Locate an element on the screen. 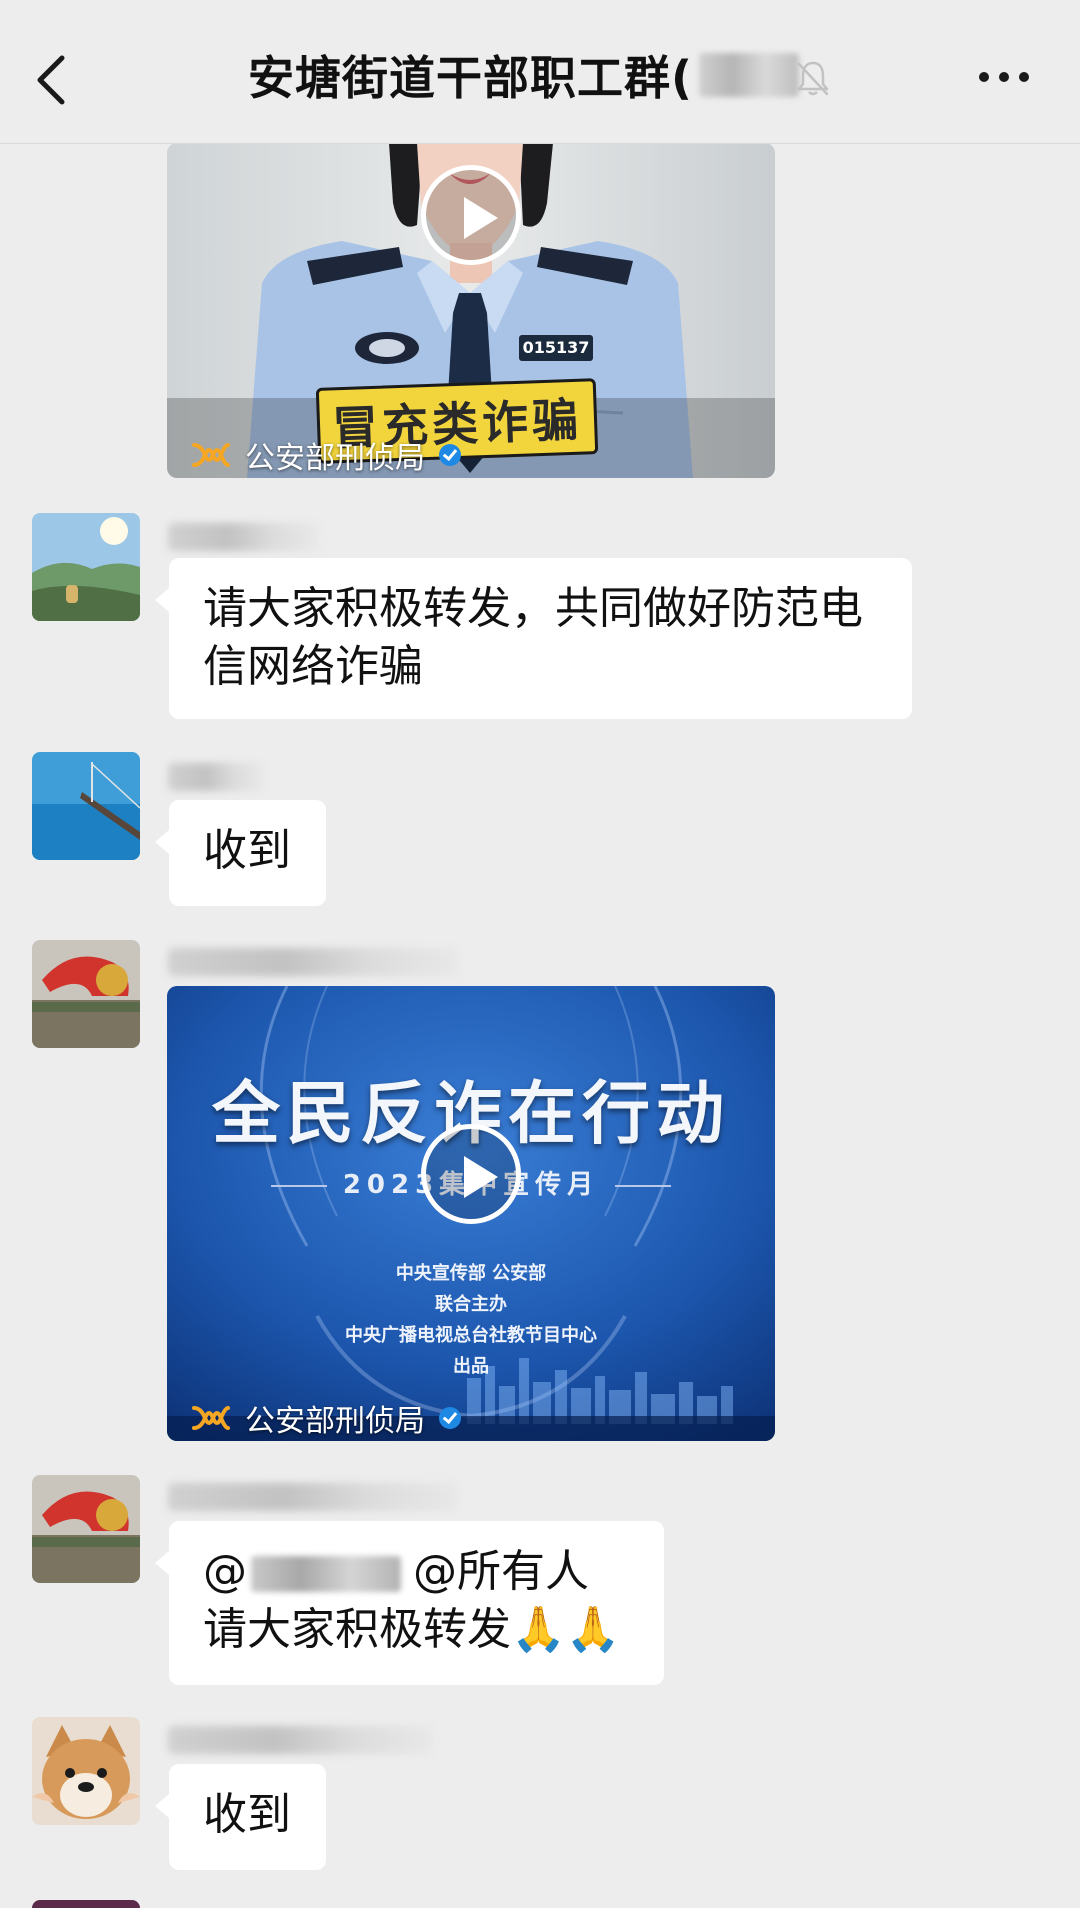 The image size is (1080, 1908). video-message-police: 015137 冒充类诈骗 公安部刑侦局 is located at coordinates (471, 310).